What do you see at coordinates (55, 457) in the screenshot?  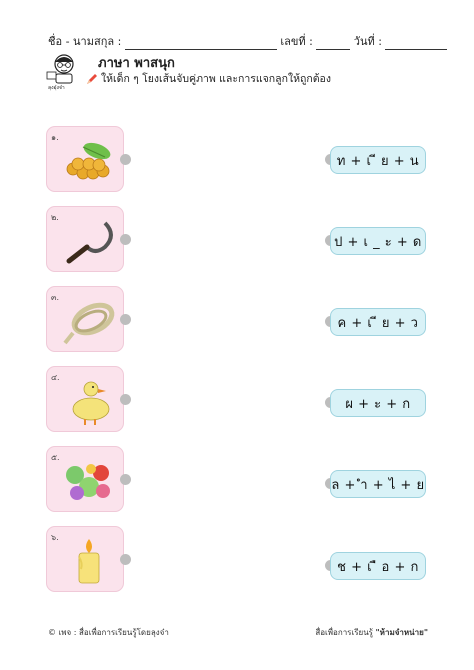 I see `picture-number: ๕.` at bounding box center [55, 457].